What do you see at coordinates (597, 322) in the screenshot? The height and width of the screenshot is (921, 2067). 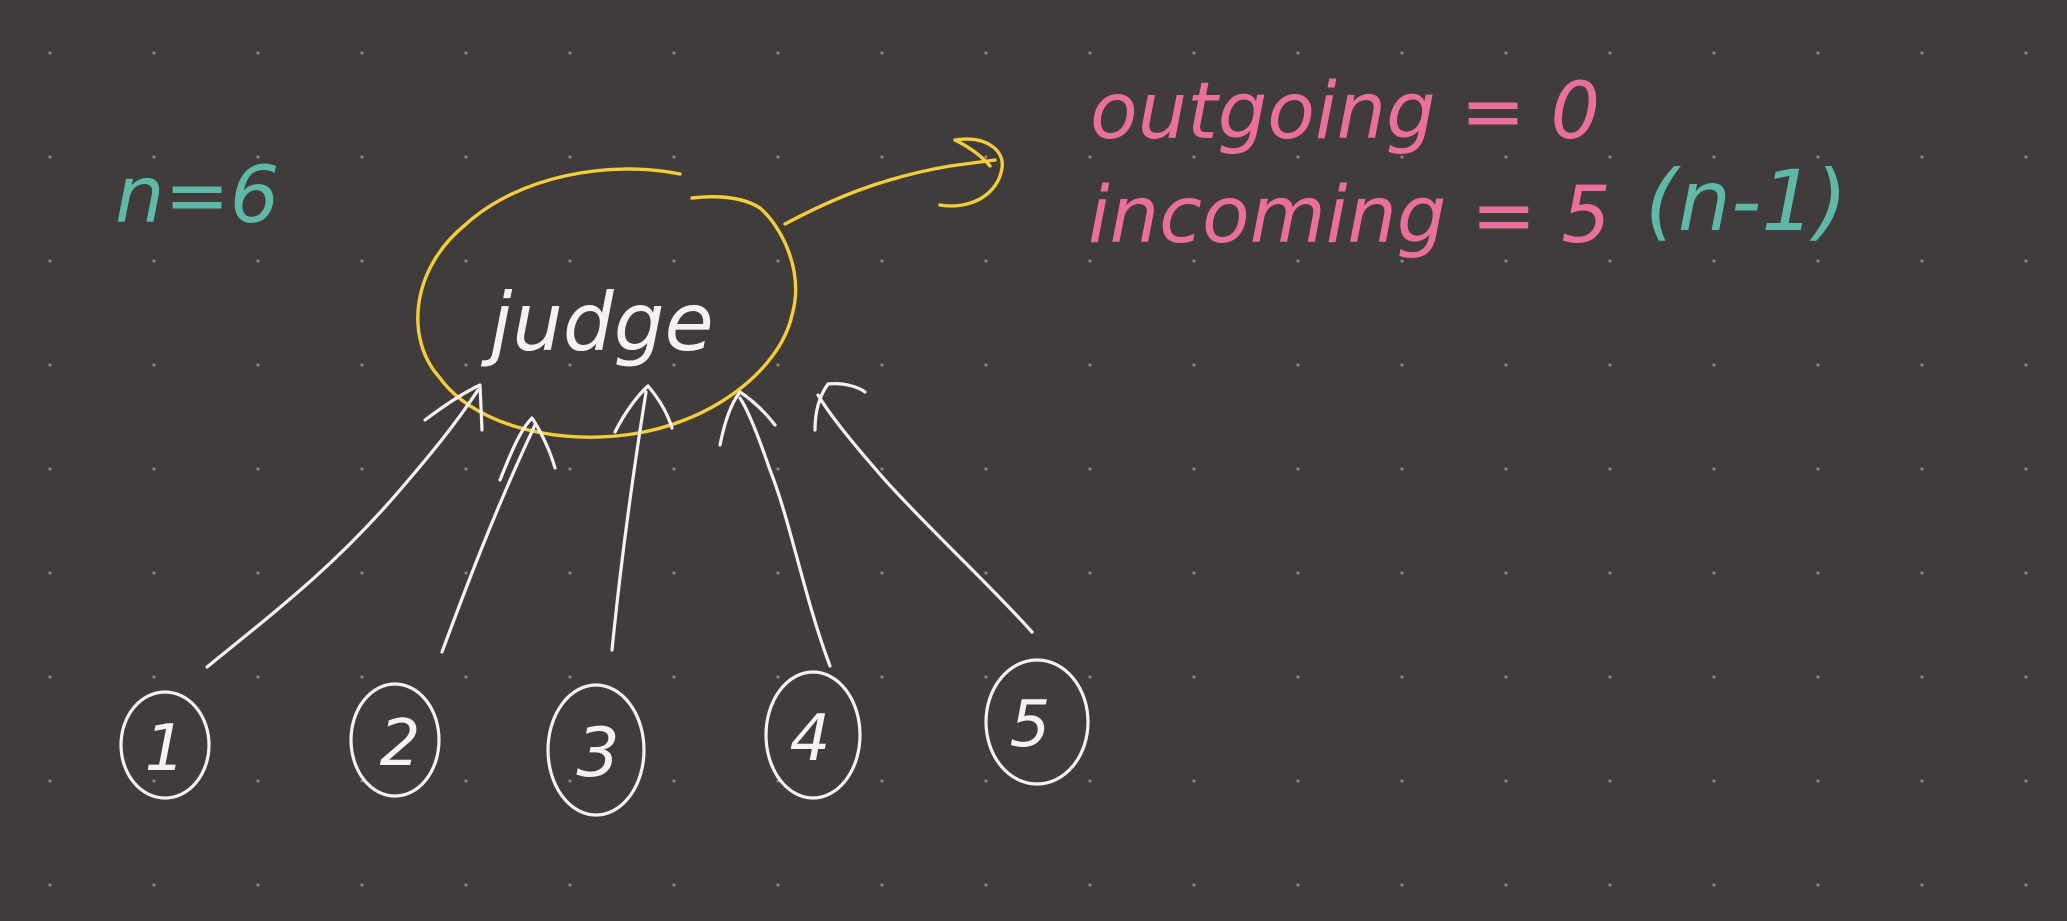 I see `judge-label: judge` at bounding box center [597, 322].